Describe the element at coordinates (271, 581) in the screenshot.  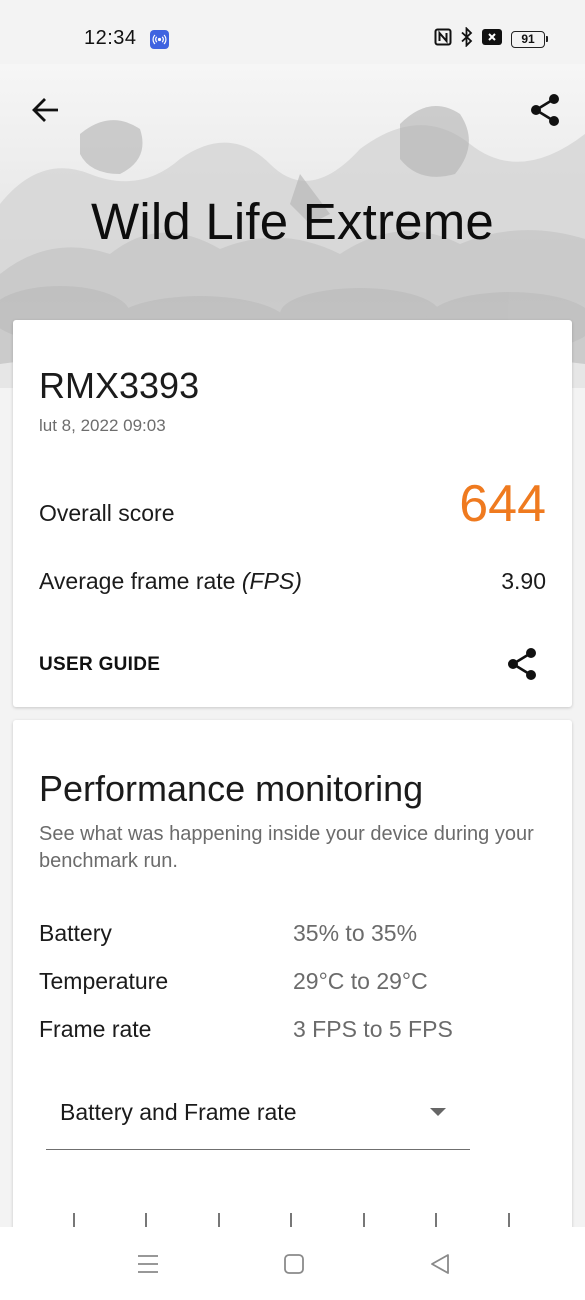
I see `fps-unit: (FPS)` at that location.